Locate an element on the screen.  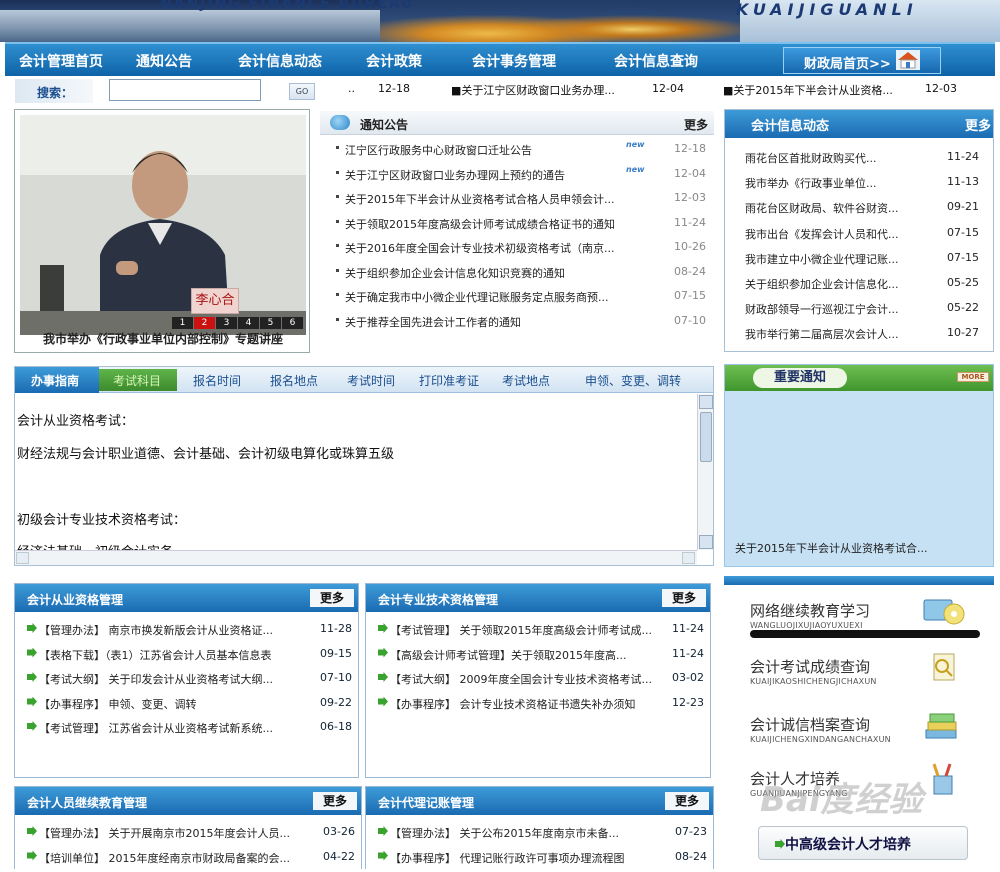
notice-item: 江宁区行政服务中心财政窗口迁址公告new12-18 is located at coordinates (517, 152).